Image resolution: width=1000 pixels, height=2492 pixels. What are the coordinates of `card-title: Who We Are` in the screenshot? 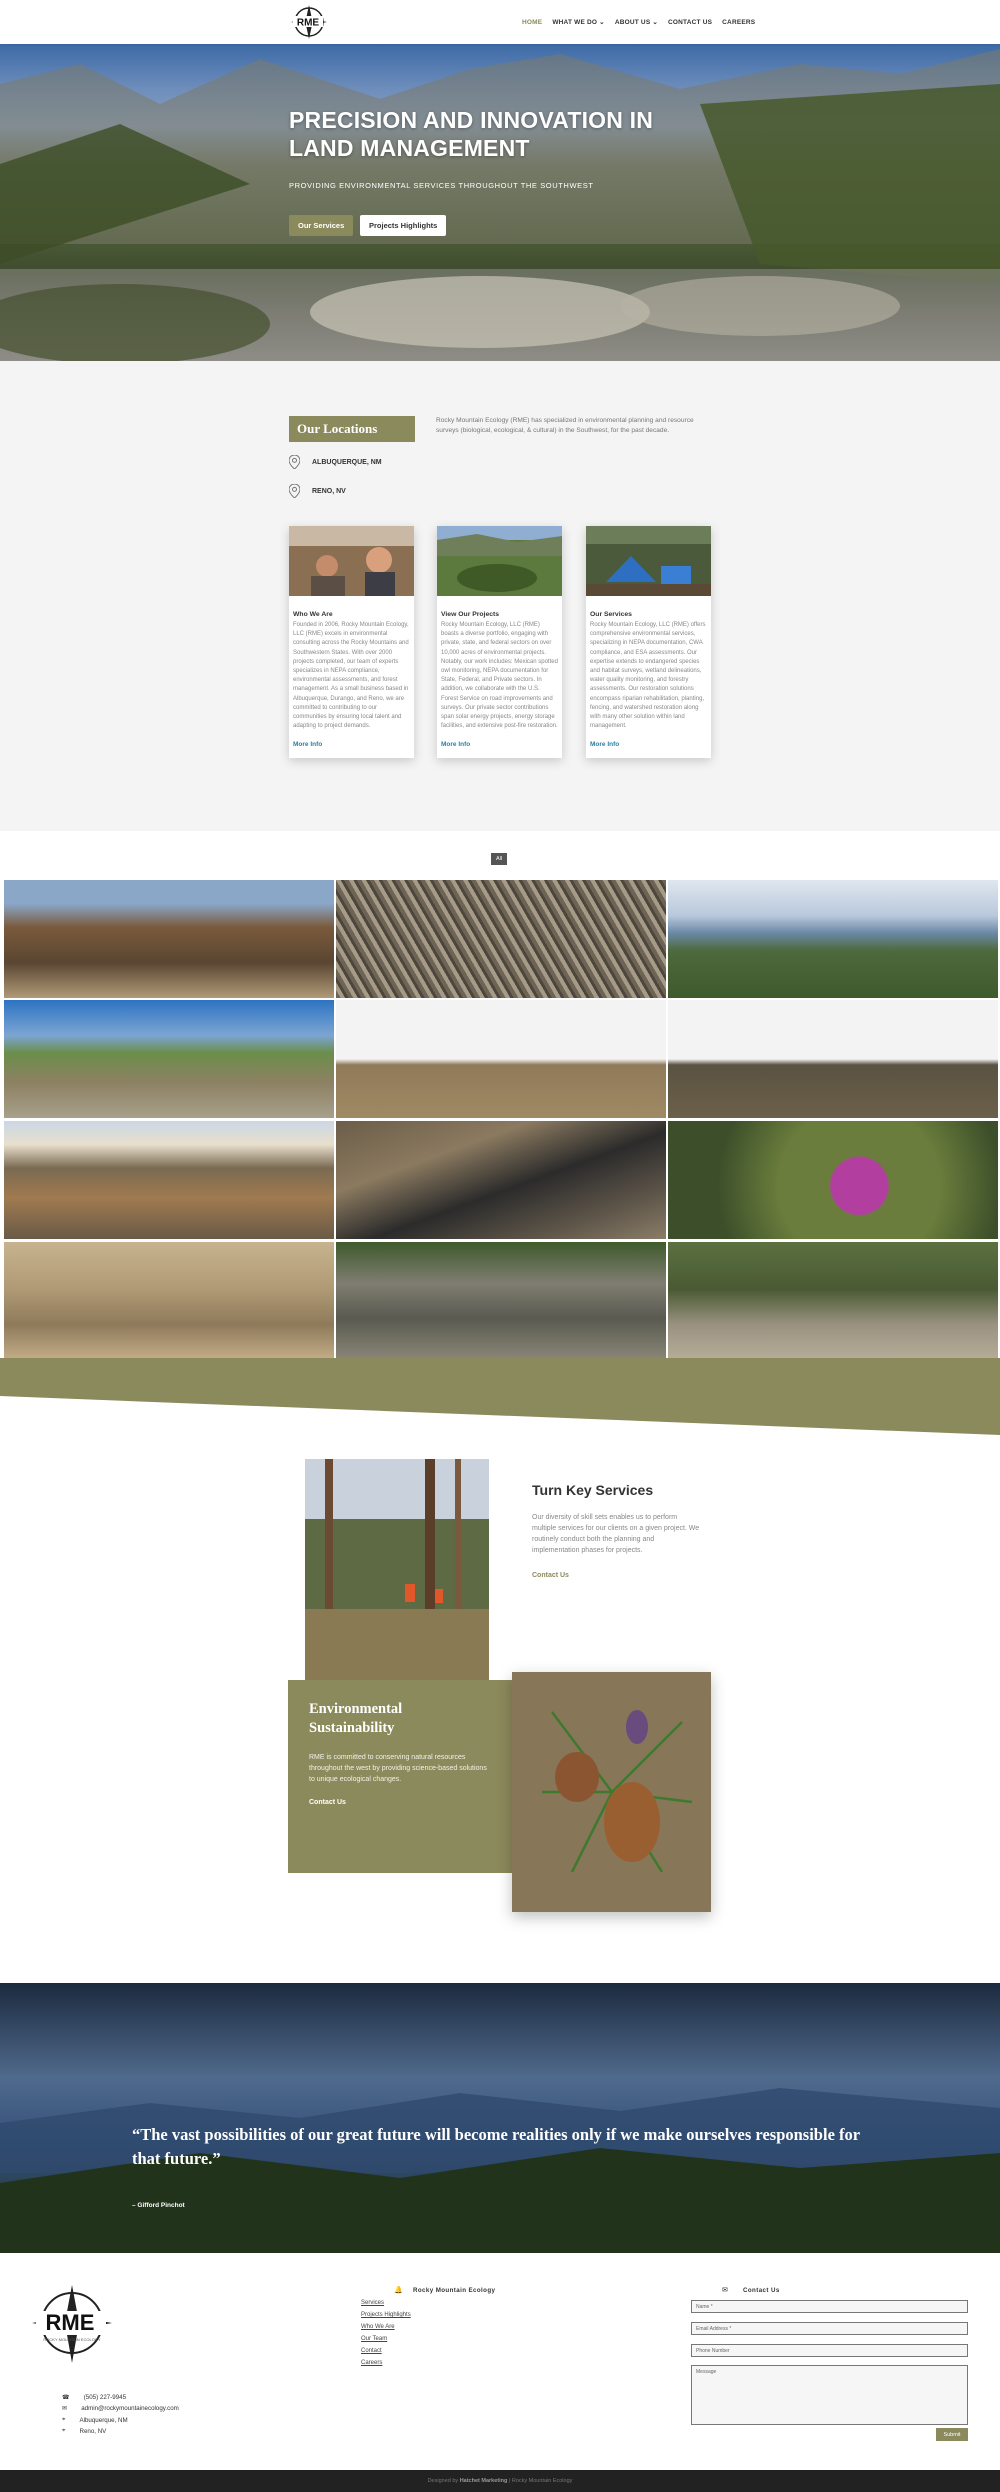 It's located at (313, 614).